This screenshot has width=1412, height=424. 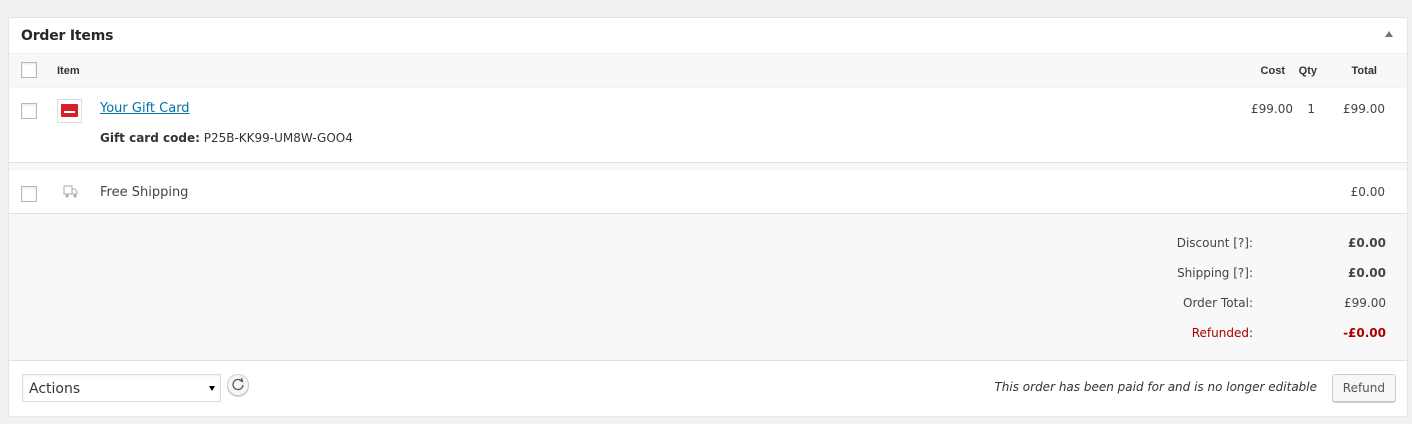 What do you see at coordinates (1367, 243) in the screenshot?
I see `discount-value: £0.00` at bounding box center [1367, 243].